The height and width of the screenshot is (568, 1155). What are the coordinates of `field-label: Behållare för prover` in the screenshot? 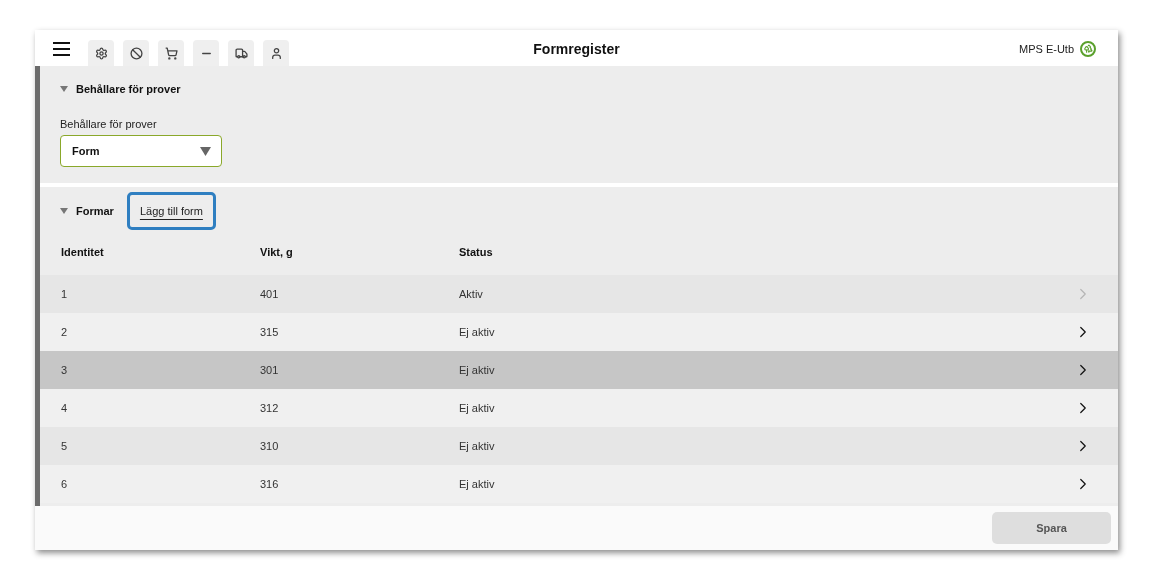 It's located at (109, 124).